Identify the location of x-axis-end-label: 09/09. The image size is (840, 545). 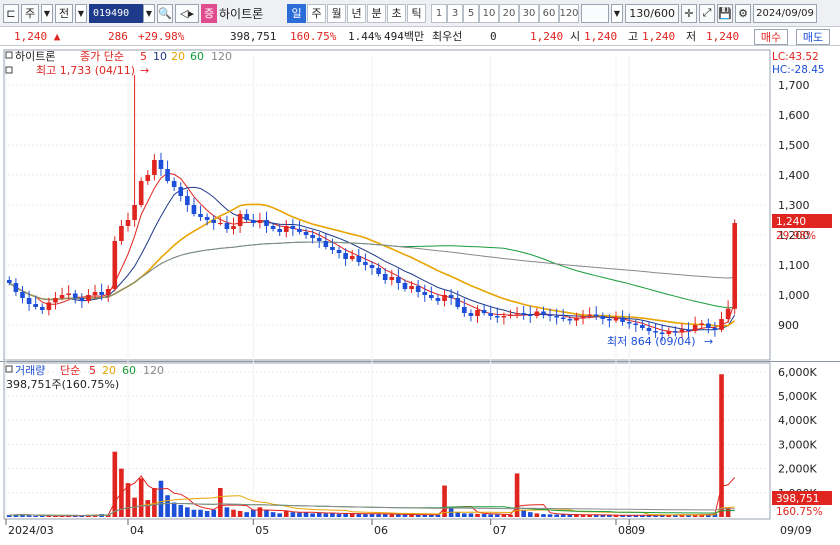
(796, 530).